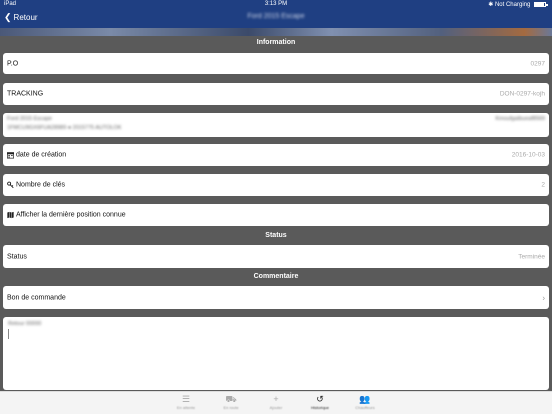 The image size is (552, 414). What do you see at coordinates (543, 297) in the screenshot?
I see `chevron-right-icon: ›` at bounding box center [543, 297].